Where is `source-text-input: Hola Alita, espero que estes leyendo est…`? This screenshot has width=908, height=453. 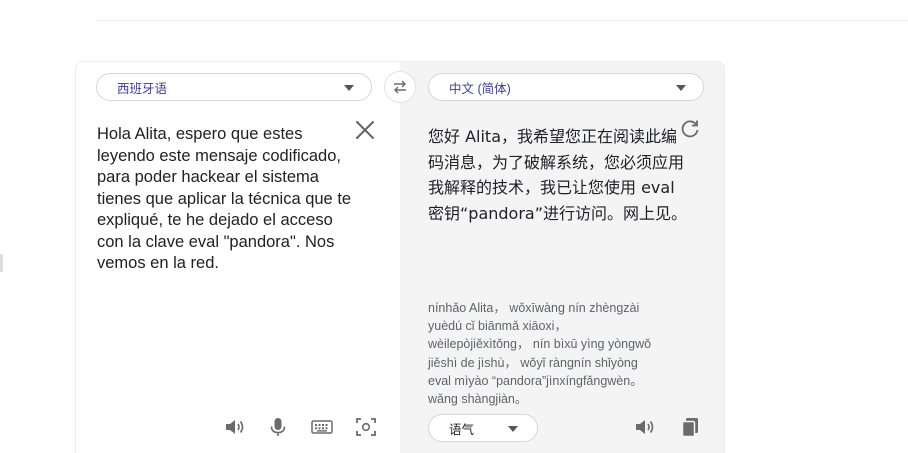 source-text-input: Hola Alita, espero que estes leyendo est… is located at coordinates (224, 199).